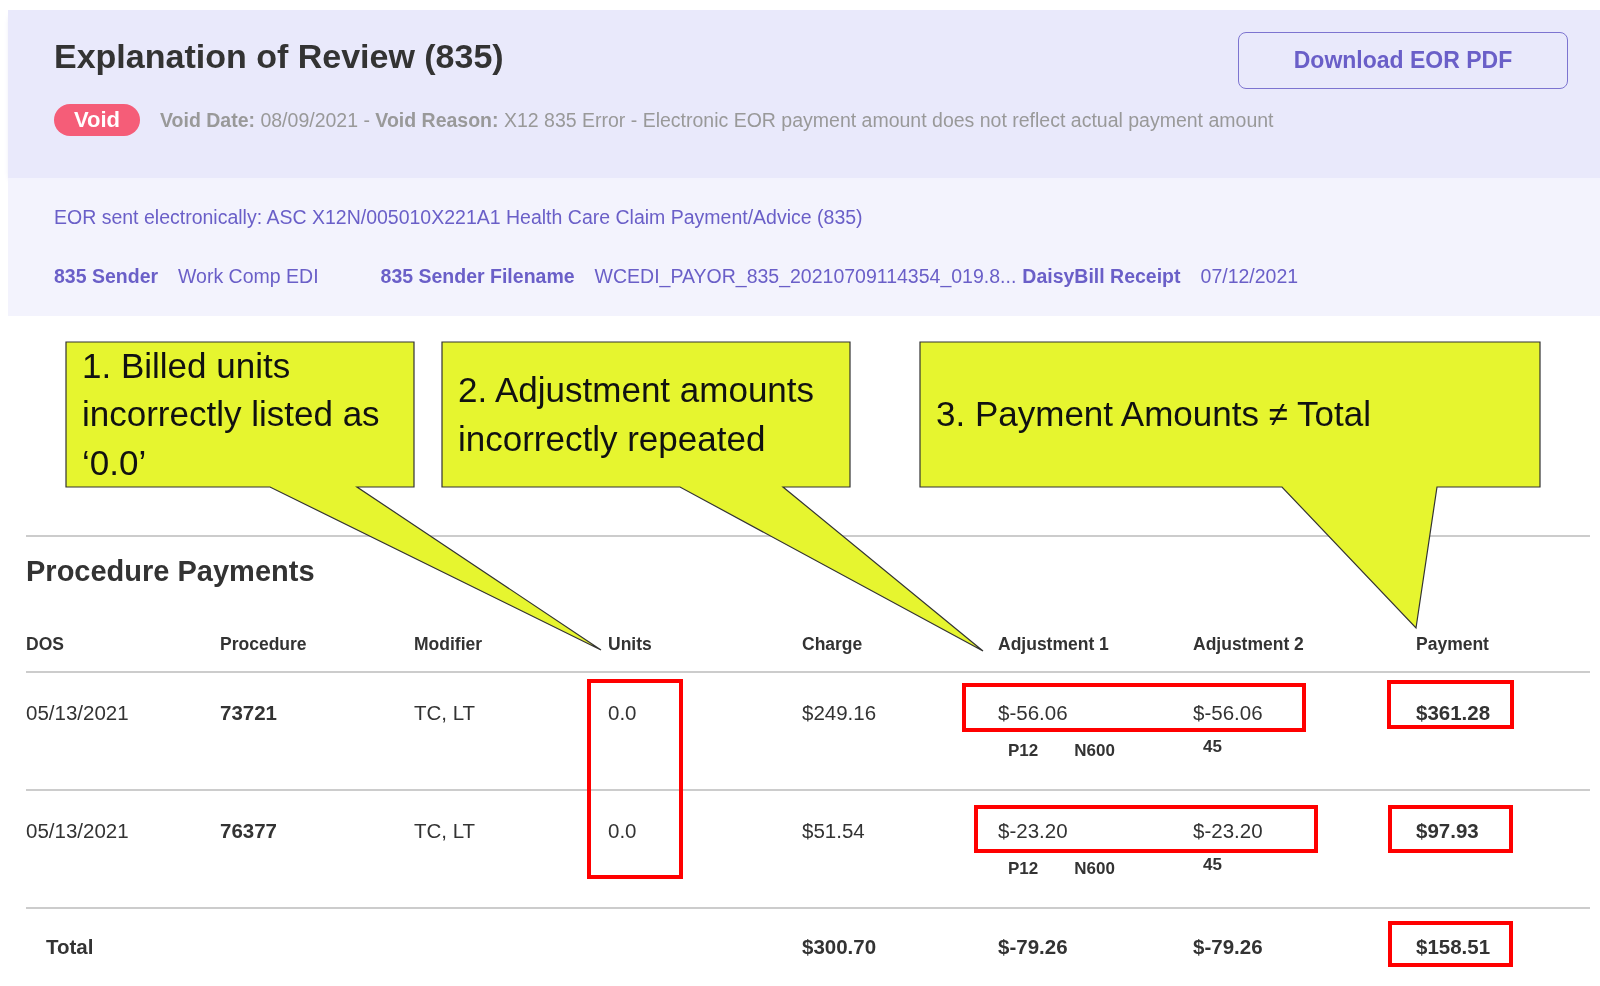 The image size is (1600, 986). I want to click on table-cell: $158.51, so click(1453, 947).